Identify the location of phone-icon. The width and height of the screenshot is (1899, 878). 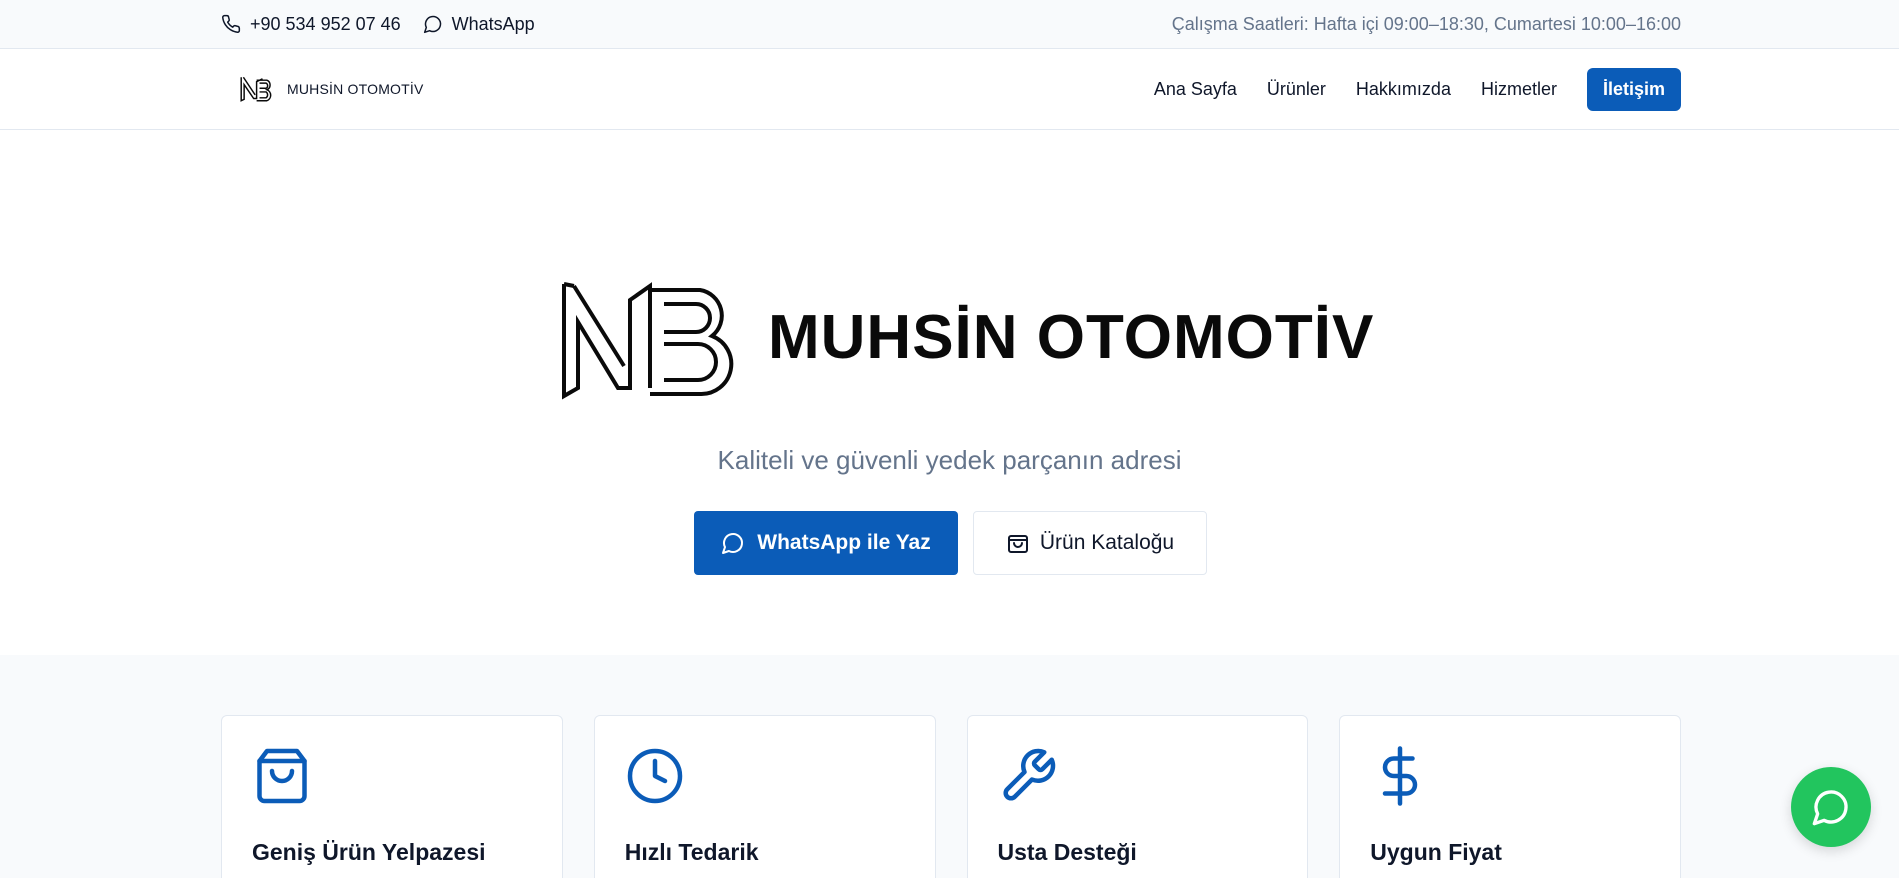
(231, 23).